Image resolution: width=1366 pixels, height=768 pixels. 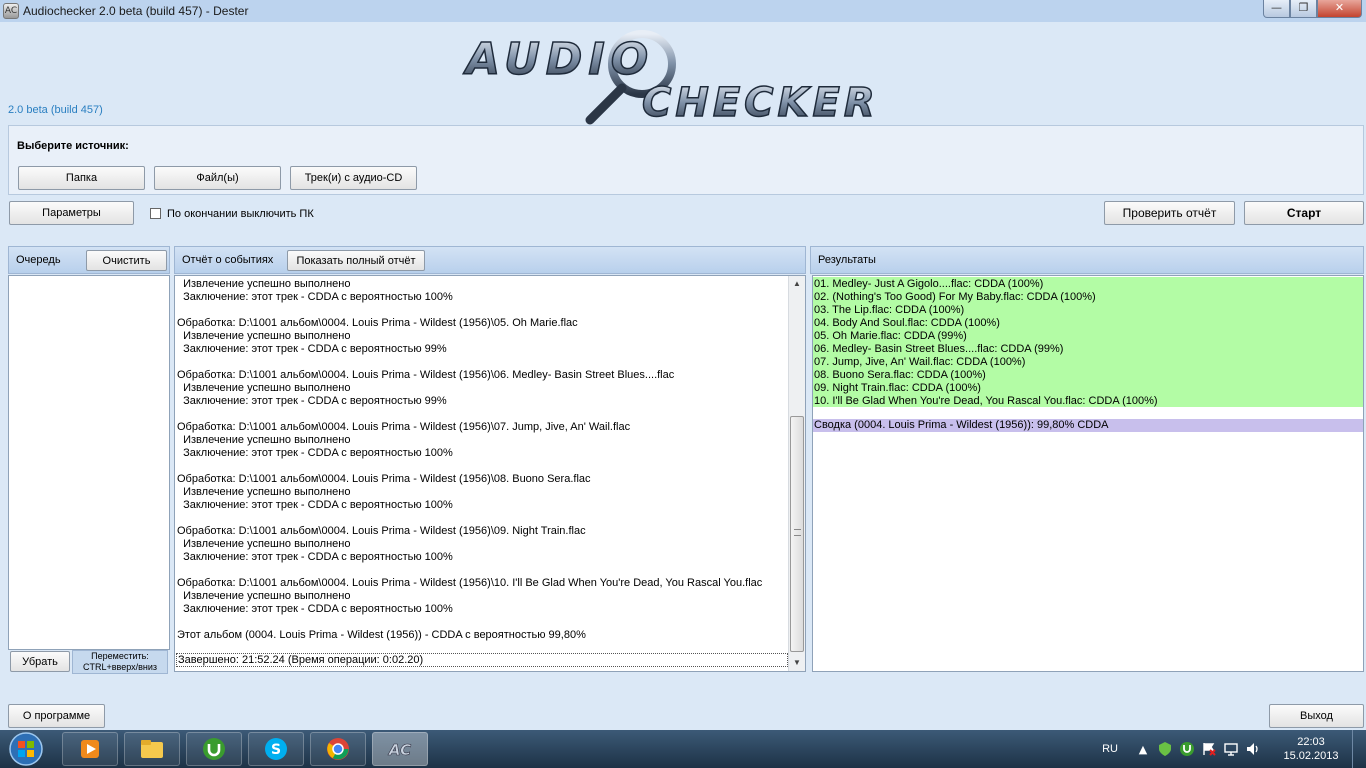 I want to click on action-center-icon, so click(x=1209, y=749).